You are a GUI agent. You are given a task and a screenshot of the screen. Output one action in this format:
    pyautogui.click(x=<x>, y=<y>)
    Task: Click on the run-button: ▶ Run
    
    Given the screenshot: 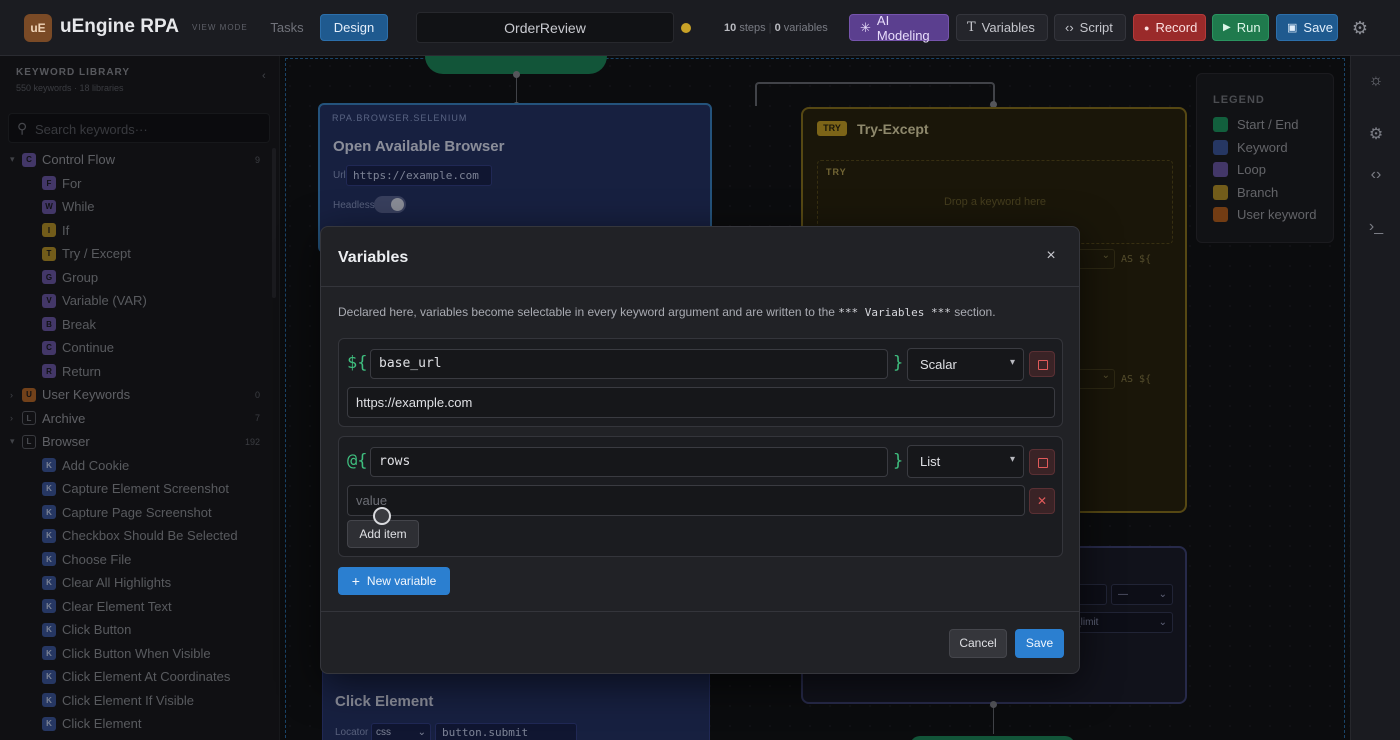 What is the action you would take?
    pyautogui.click(x=1240, y=27)
    